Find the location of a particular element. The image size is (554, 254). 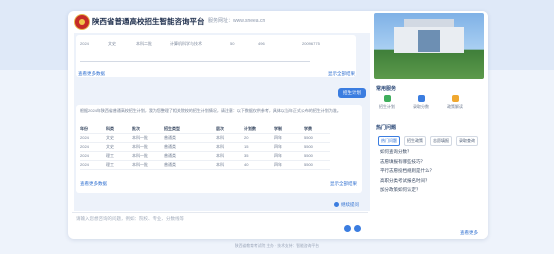

question-item: 高职分类考试报名时间？ is located at coordinates (432, 183).